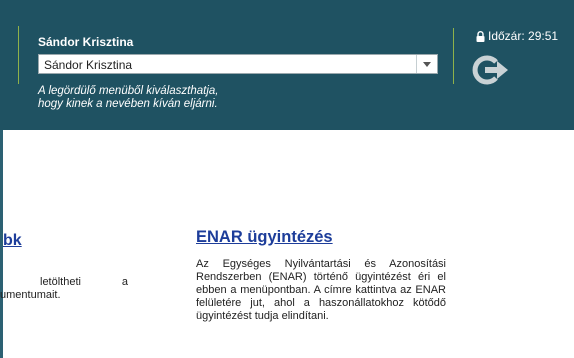  Describe the element at coordinates (490, 70) in the screenshot. I see `logout-icon` at that location.